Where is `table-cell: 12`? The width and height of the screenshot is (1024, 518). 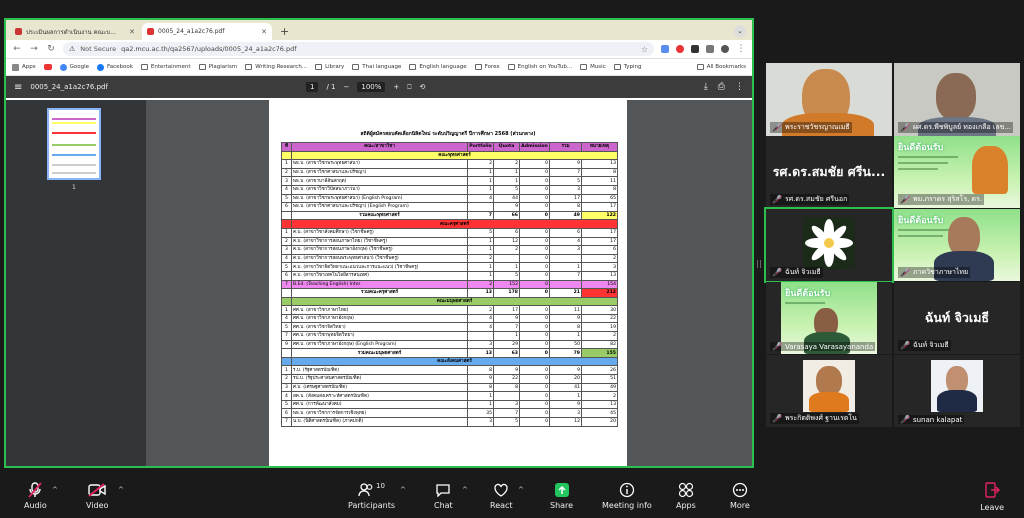 table-cell: 12 is located at coordinates (565, 422).